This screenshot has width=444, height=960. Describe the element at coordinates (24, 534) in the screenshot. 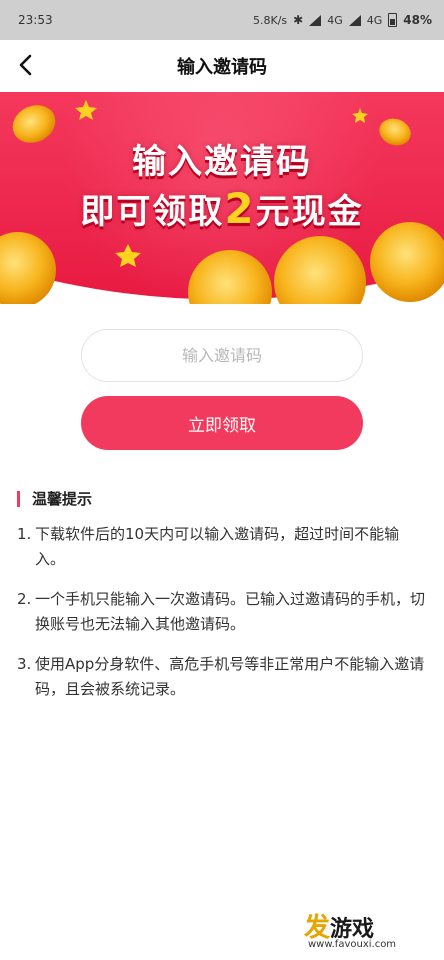

I see `tip-number: 1.` at that location.